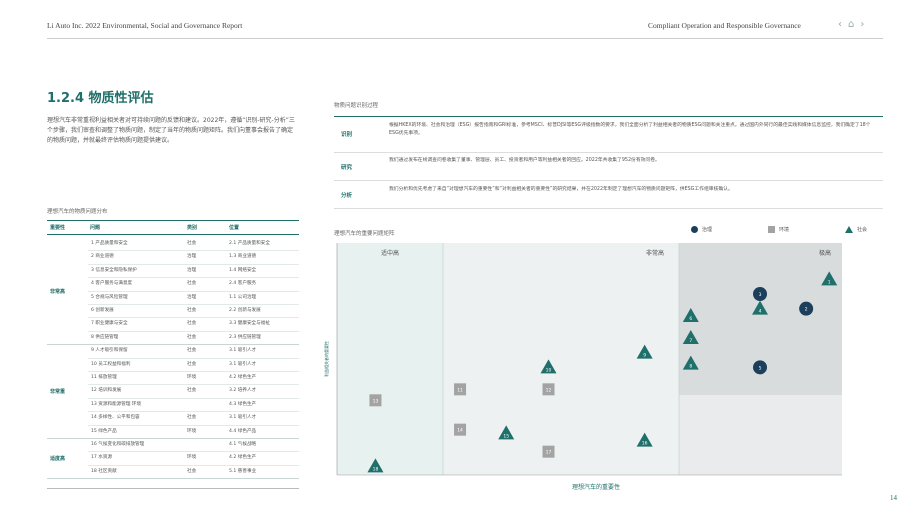 This screenshot has width=920, height=518. I want to click on process-caption: 物质问题识别过程, so click(356, 106).